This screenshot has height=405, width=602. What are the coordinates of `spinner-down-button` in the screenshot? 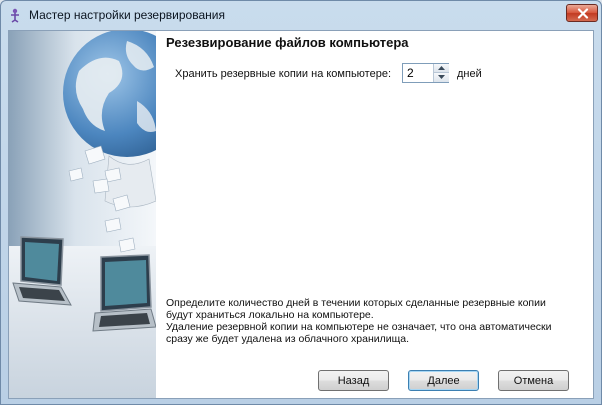 It's located at (441, 77).